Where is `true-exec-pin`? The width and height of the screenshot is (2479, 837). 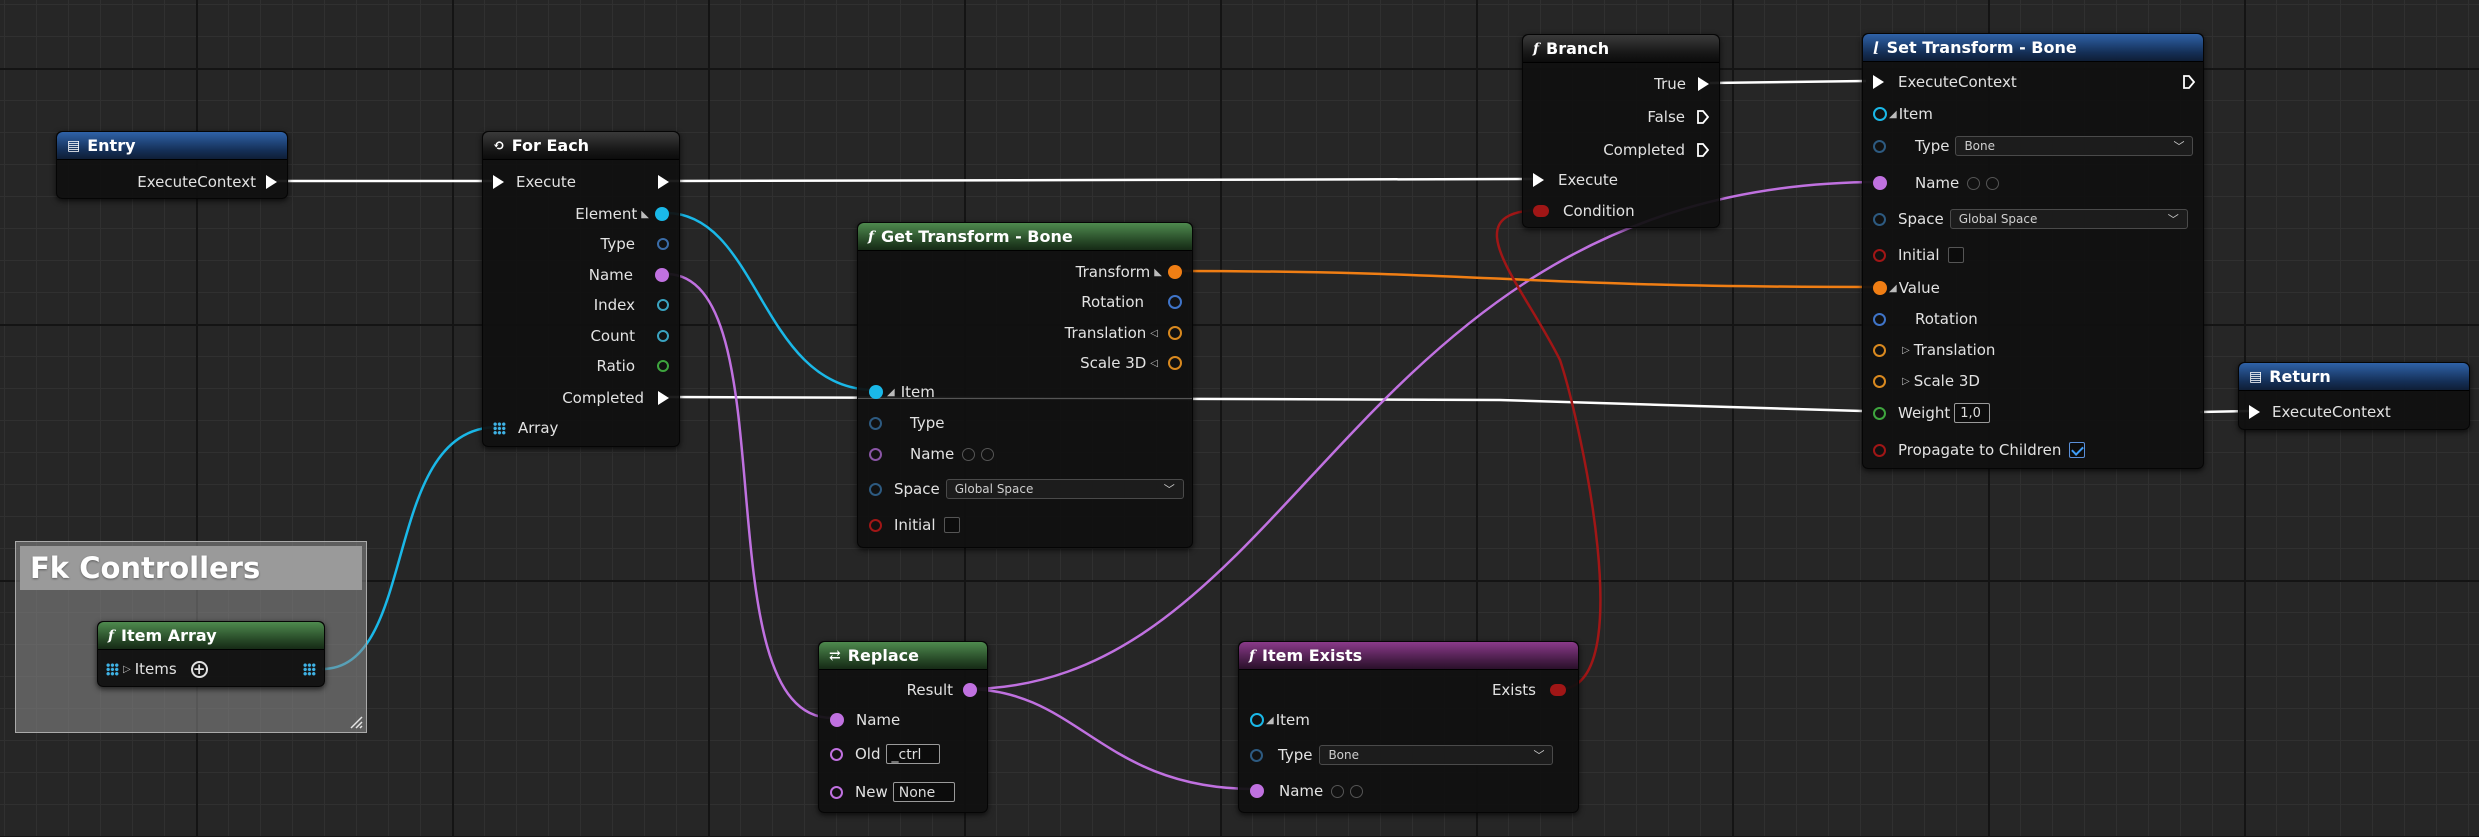
true-exec-pin is located at coordinates (1703, 84).